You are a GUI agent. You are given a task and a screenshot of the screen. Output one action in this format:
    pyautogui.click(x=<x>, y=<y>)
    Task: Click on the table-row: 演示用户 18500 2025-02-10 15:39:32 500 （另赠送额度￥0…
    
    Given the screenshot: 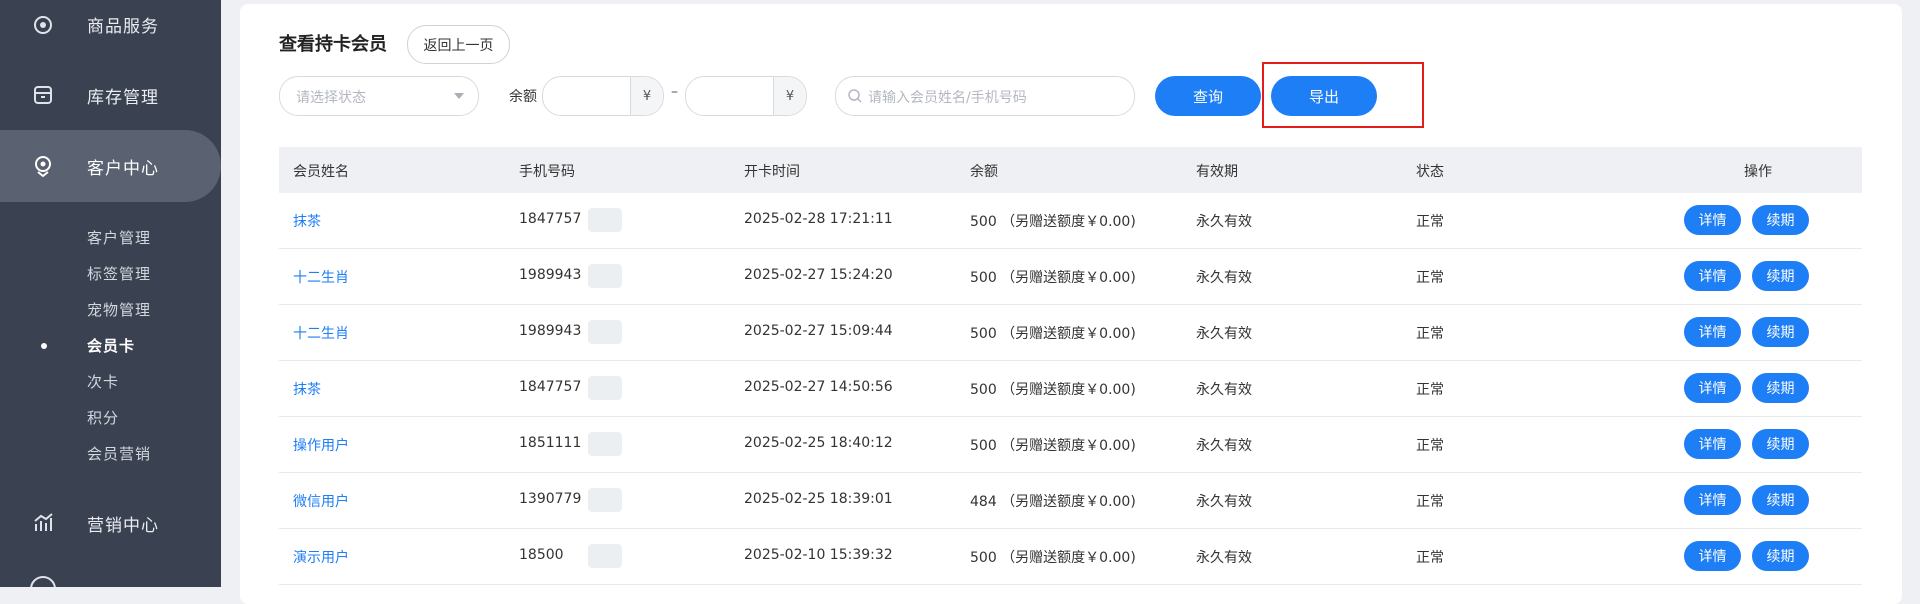 What is the action you would take?
    pyautogui.click(x=1070, y=557)
    